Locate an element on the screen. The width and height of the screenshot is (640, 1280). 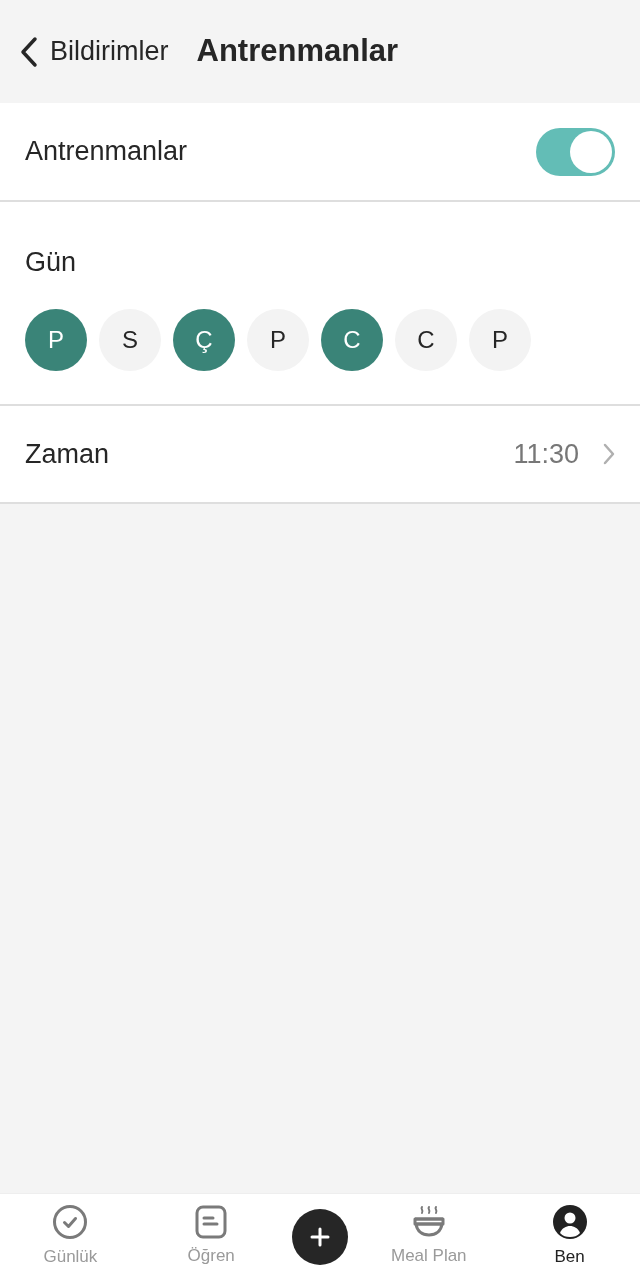
tab-bar-item: Ben is located at coordinates (569, 1237).